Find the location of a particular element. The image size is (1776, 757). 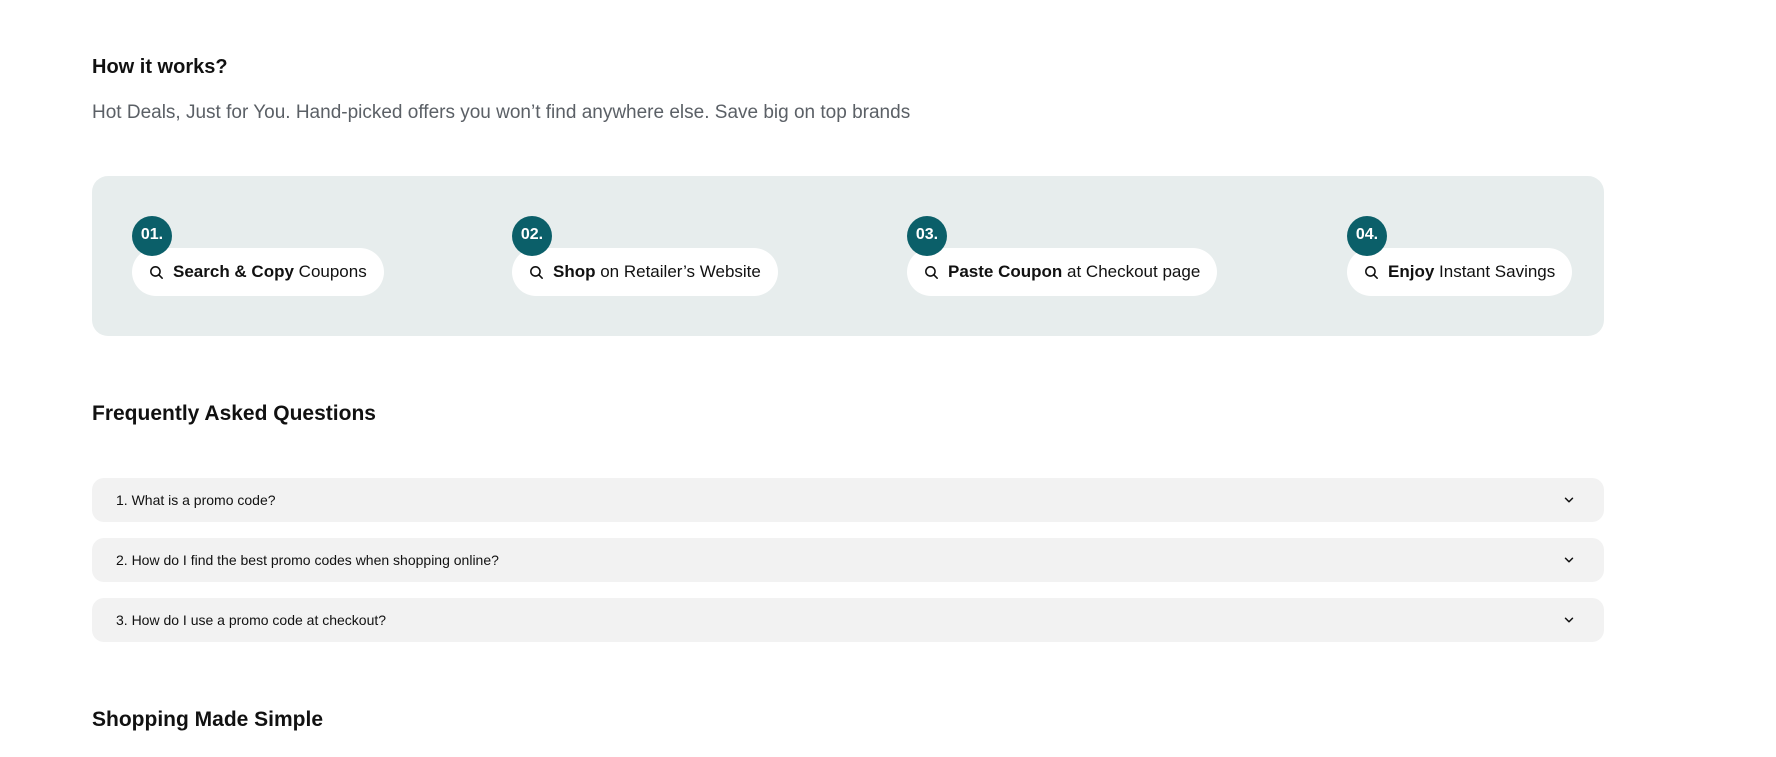

step-2-pill: Shop on Retailer’s Website is located at coordinates (645, 272).